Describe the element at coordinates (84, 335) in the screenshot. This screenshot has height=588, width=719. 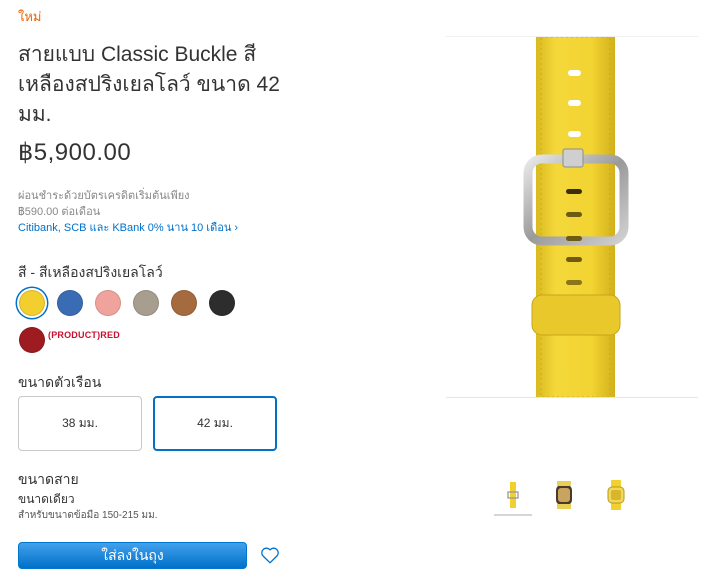
I see `product-red-label: (PRODUCT)RED` at that location.